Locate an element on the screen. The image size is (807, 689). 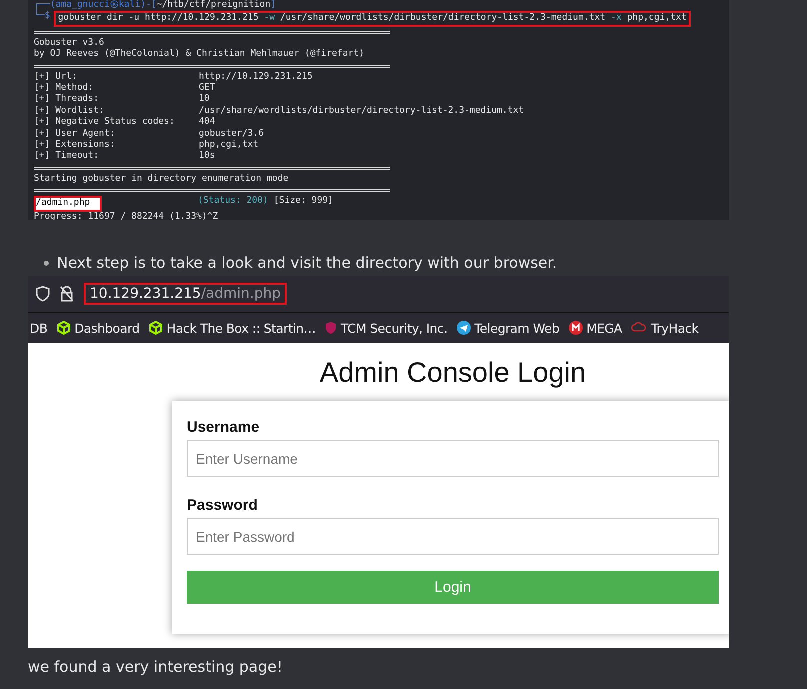
result-status: (Status: 200) is located at coordinates (233, 202).